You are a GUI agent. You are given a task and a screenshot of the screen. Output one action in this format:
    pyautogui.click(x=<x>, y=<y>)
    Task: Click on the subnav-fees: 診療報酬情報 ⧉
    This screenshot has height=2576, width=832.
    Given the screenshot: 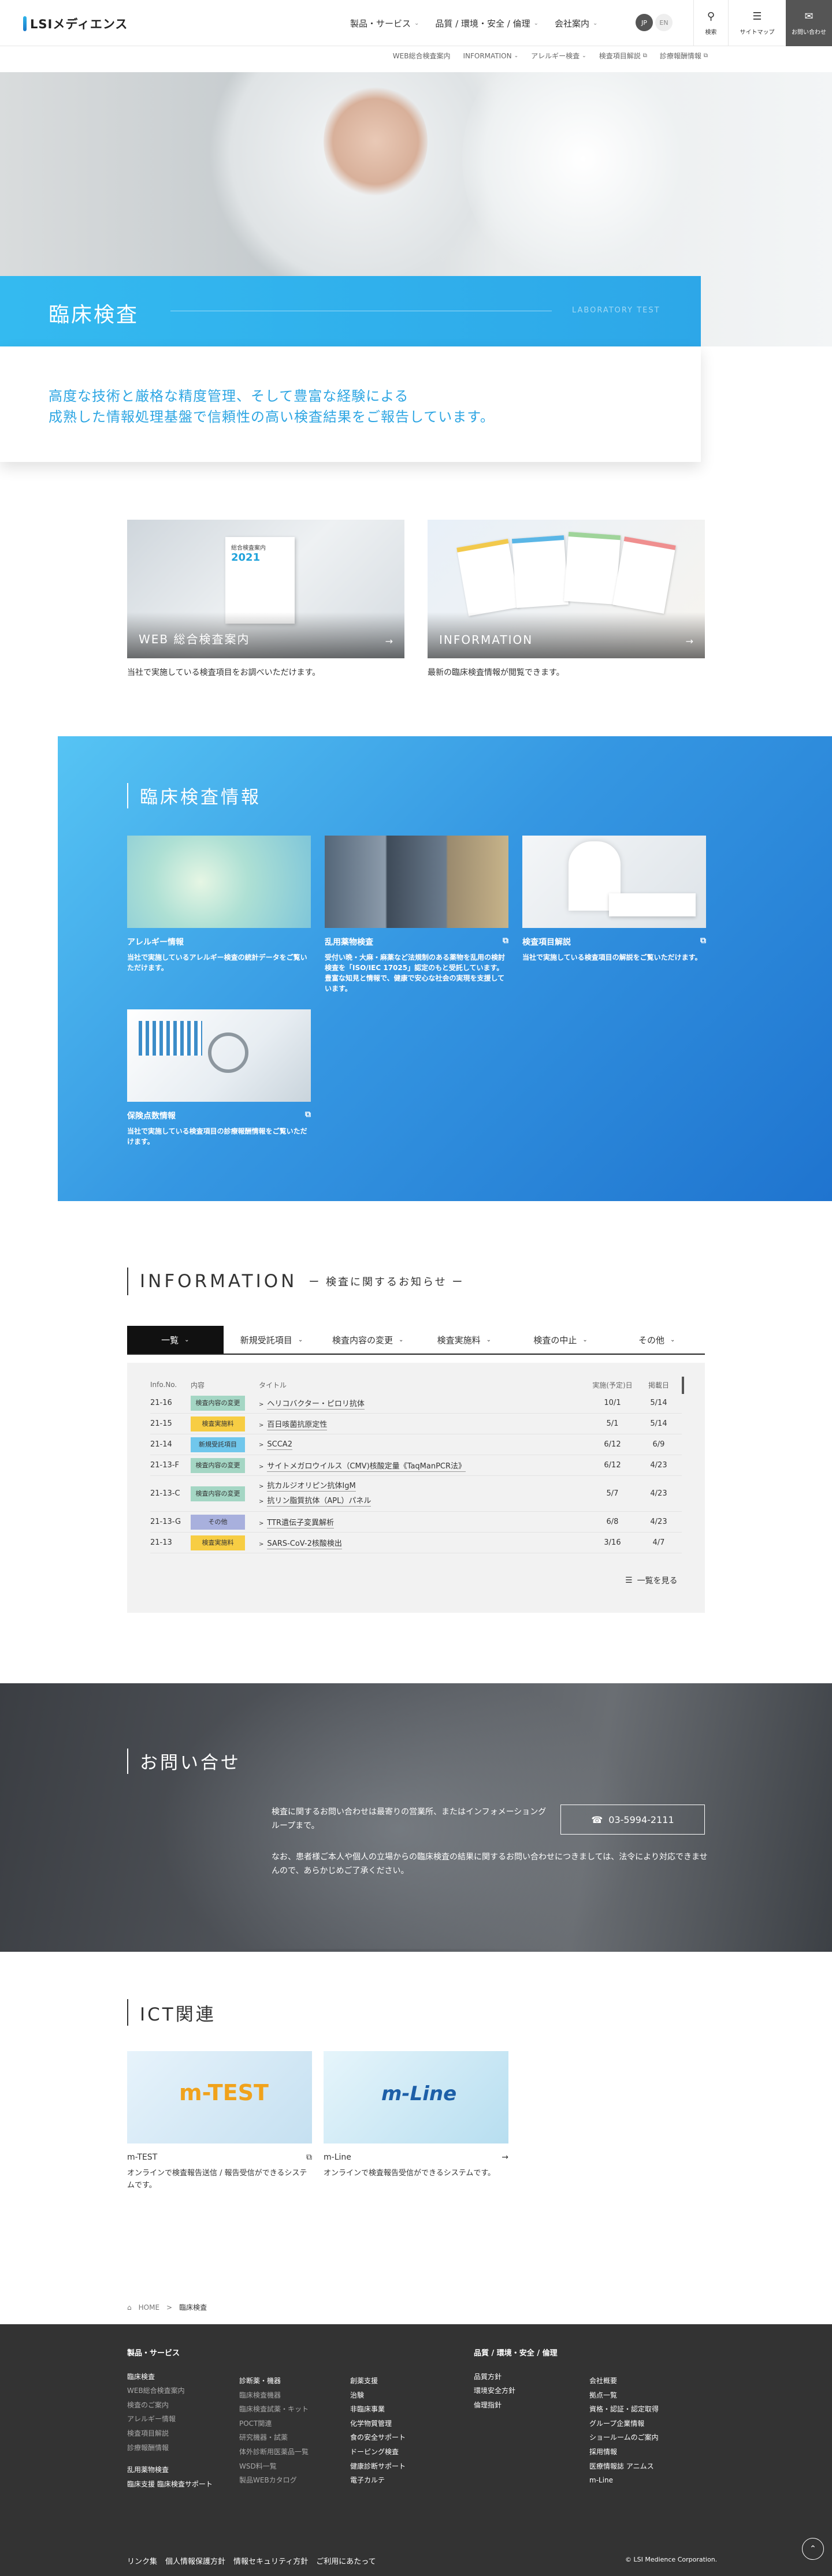 What is the action you would take?
    pyautogui.click(x=684, y=56)
    